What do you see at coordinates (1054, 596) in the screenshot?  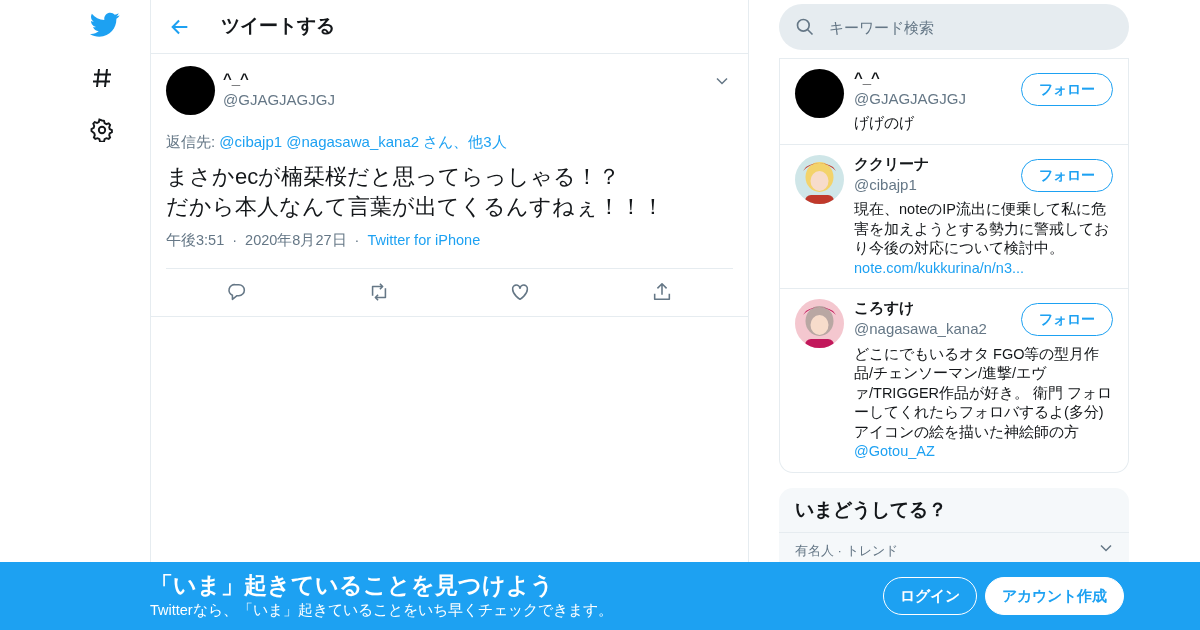 I see `signup-button: アカウント作成` at bounding box center [1054, 596].